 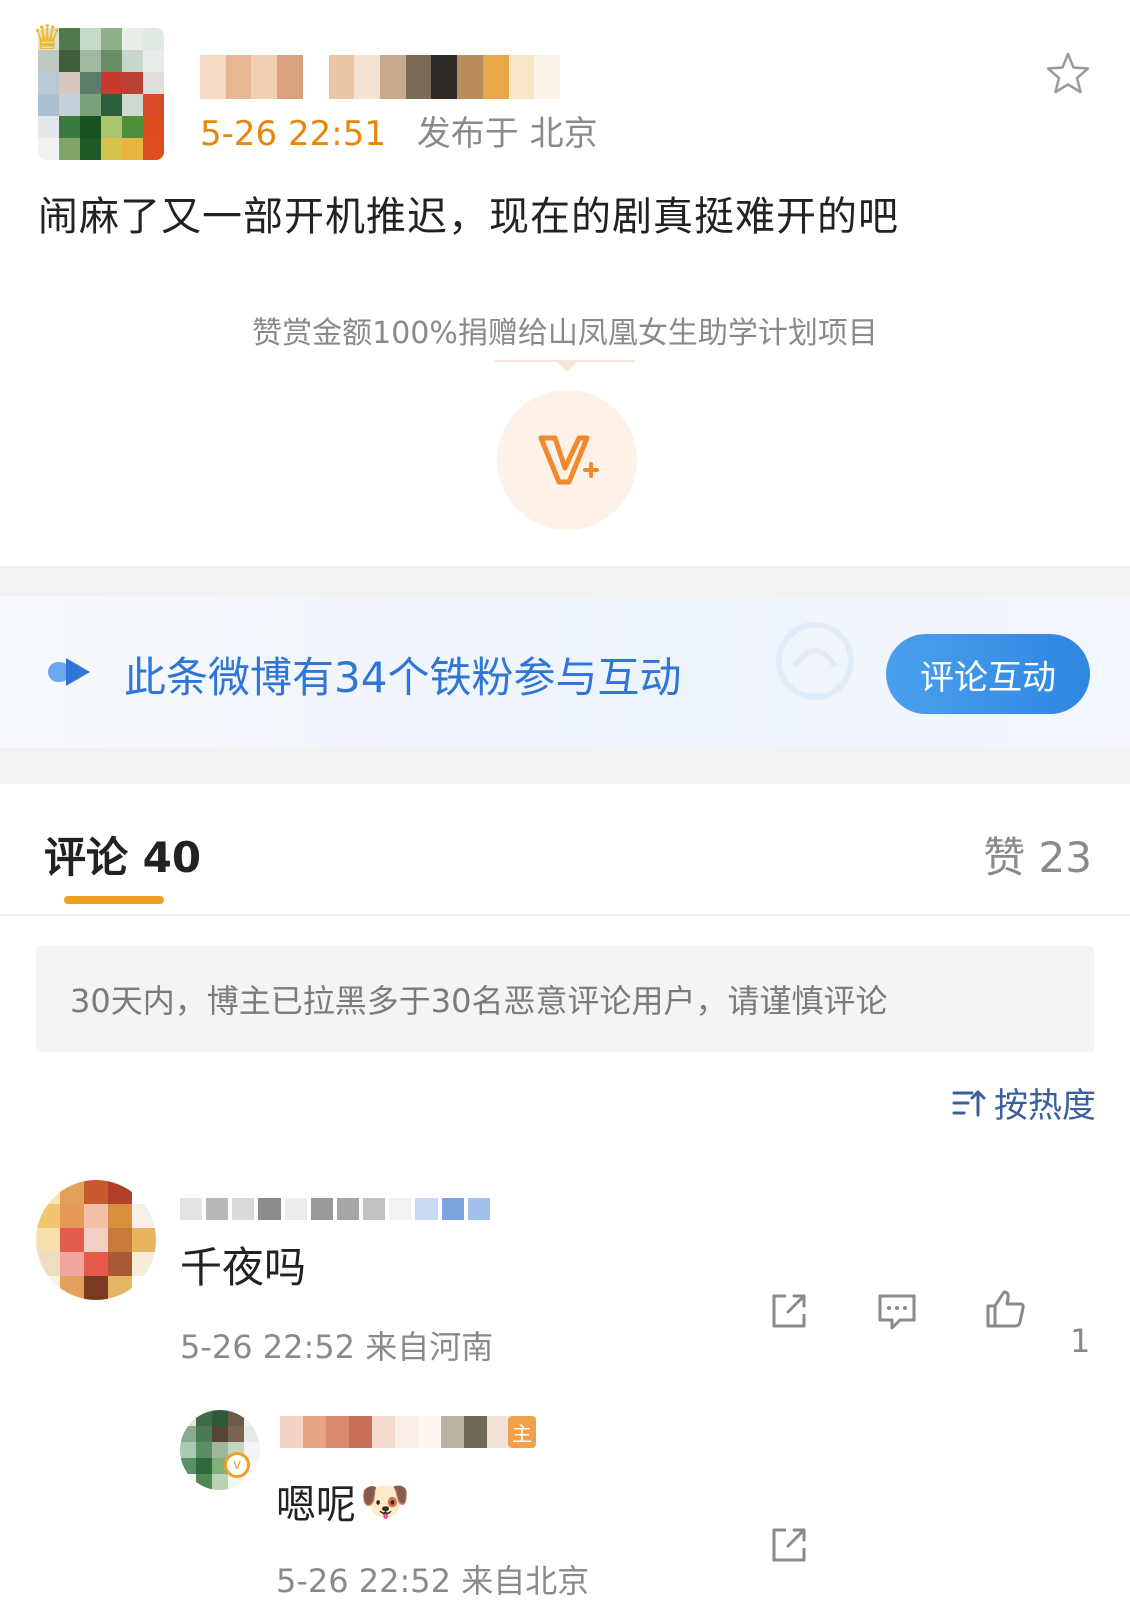 I want to click on comment-text: 千夜吗, so click(x=243, y=1267).